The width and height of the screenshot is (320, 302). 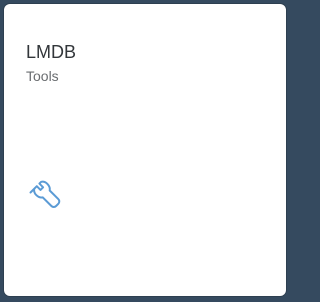 What do you see at coordinates (51, 52) in the screenshot?
I see `tile-title: LMDB` at bounding box center [51, 52].